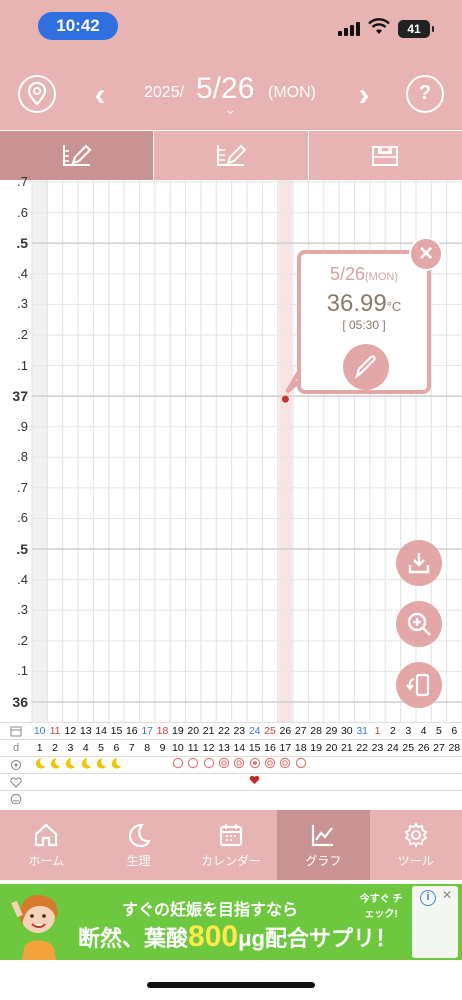 The height and width of the screenshot is (1000, 462). Describe the element at coordinates (116, 731) in the screenshot. I see `date-cell: 15` at that location.